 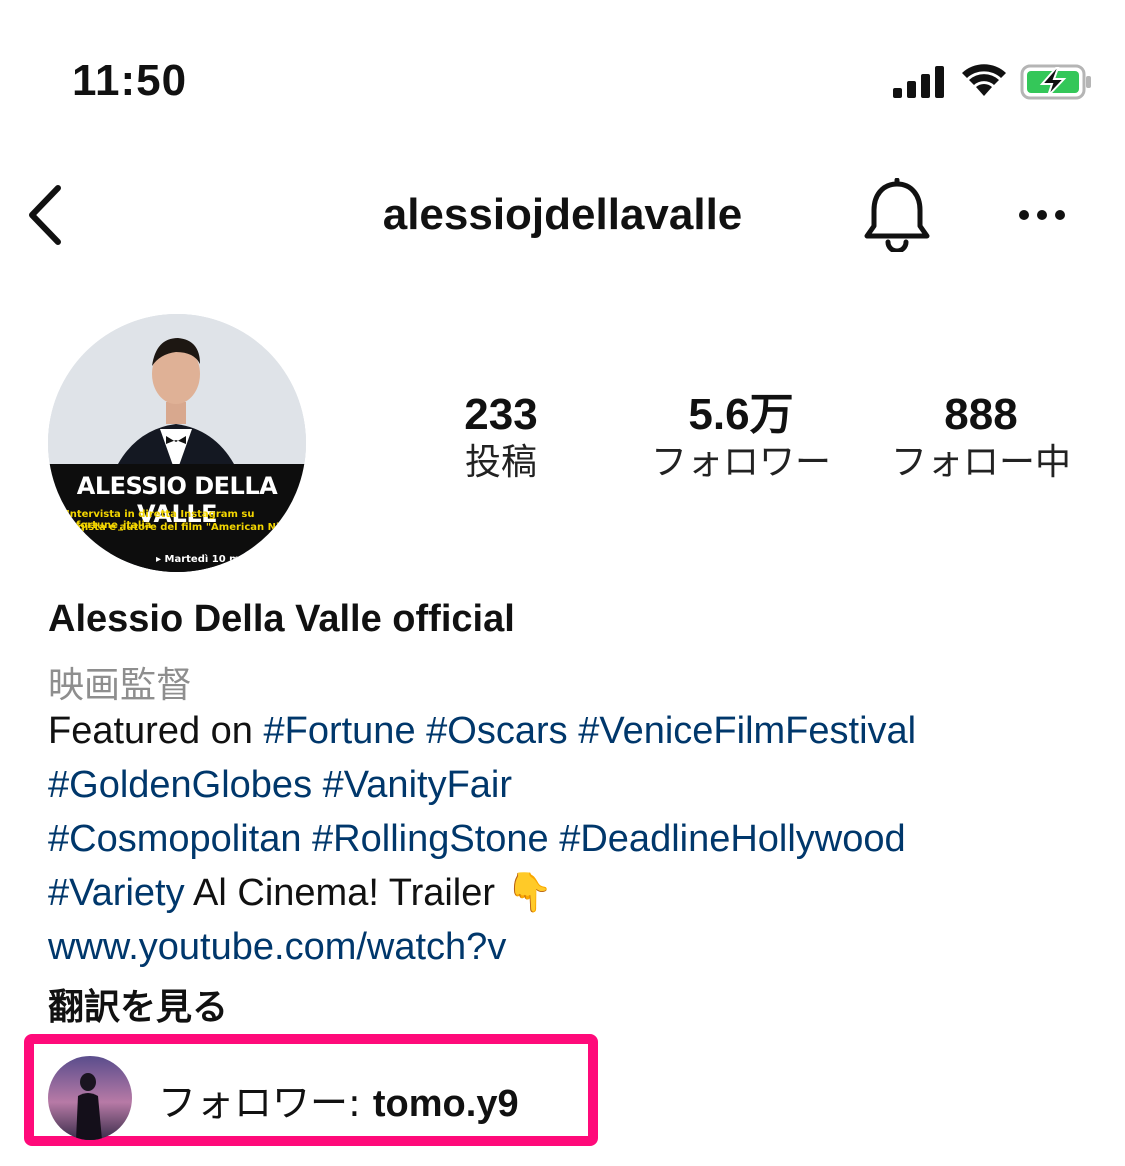 What do you see at coordinates (529, 893) in the screenshot?
I see `pointing-down-emoji-icon: 👇` at bounding box center [529, 893].